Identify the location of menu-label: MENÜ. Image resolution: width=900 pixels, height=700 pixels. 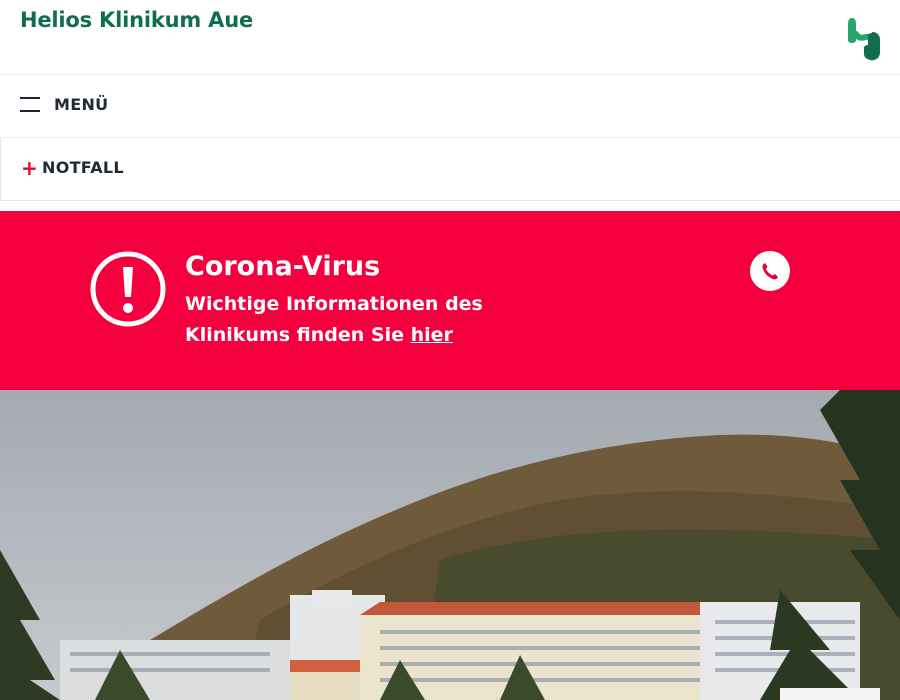
(81, 104).